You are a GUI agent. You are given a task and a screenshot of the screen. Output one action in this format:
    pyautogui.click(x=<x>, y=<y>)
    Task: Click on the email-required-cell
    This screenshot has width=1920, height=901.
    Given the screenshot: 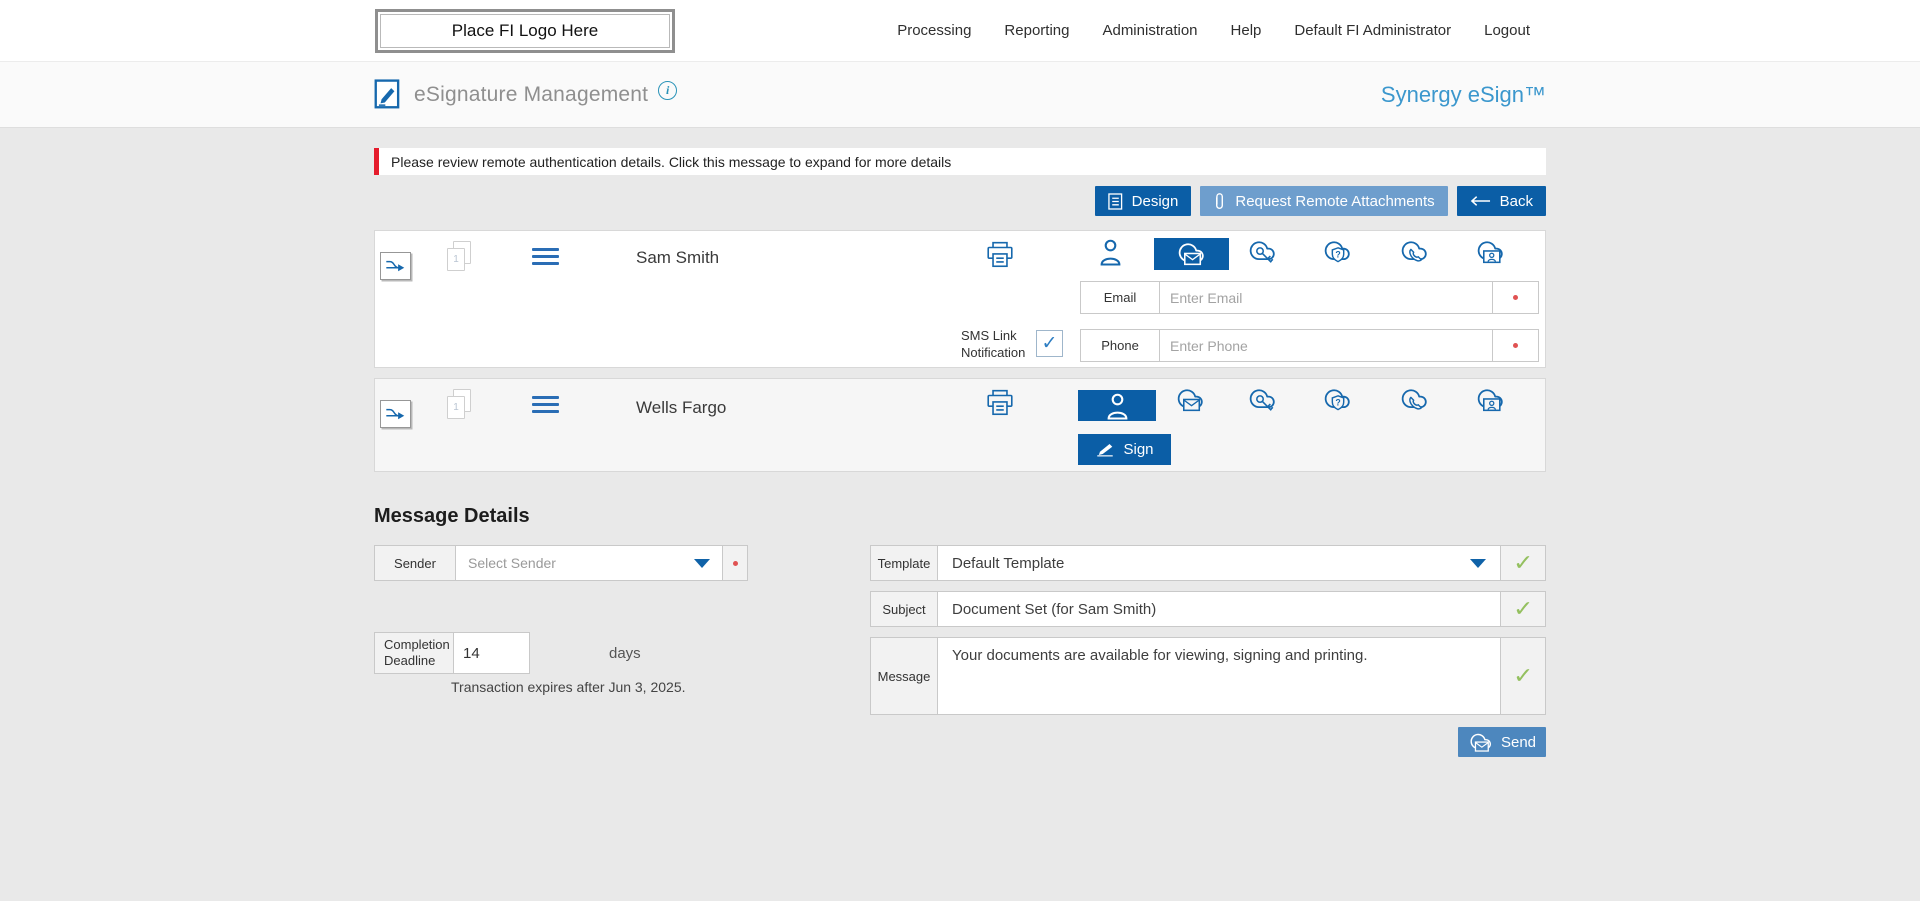 What is the action you would take?
    pyautogui.click(x=1515, y=297)
    